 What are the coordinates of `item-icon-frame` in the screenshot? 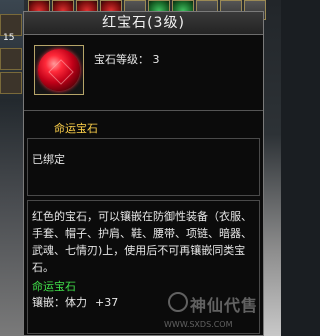 It's located at (59, 70).